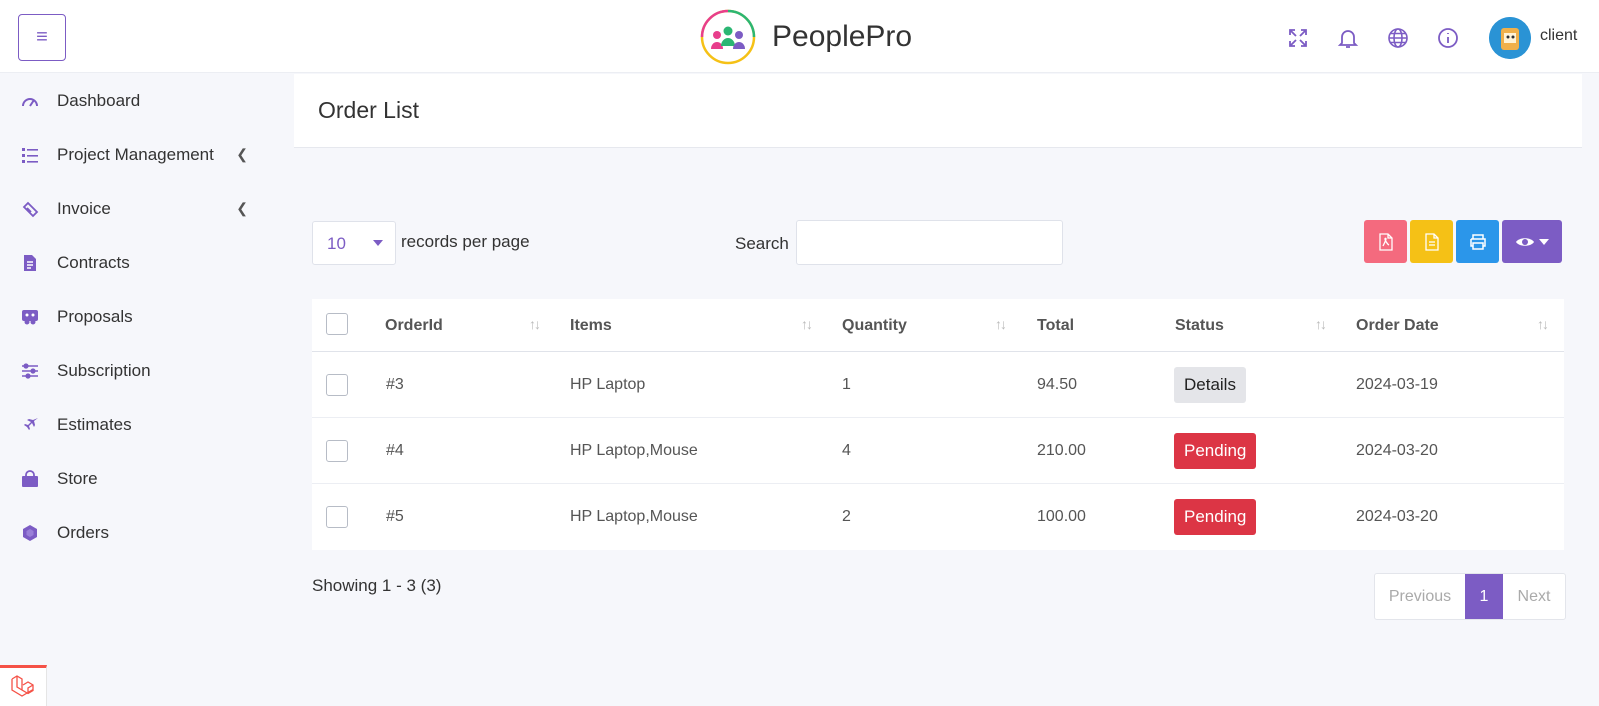 Image resolution: width=1599 pixels, height=706 pixels. I want to click on export-button-group, so click(1464, 241).